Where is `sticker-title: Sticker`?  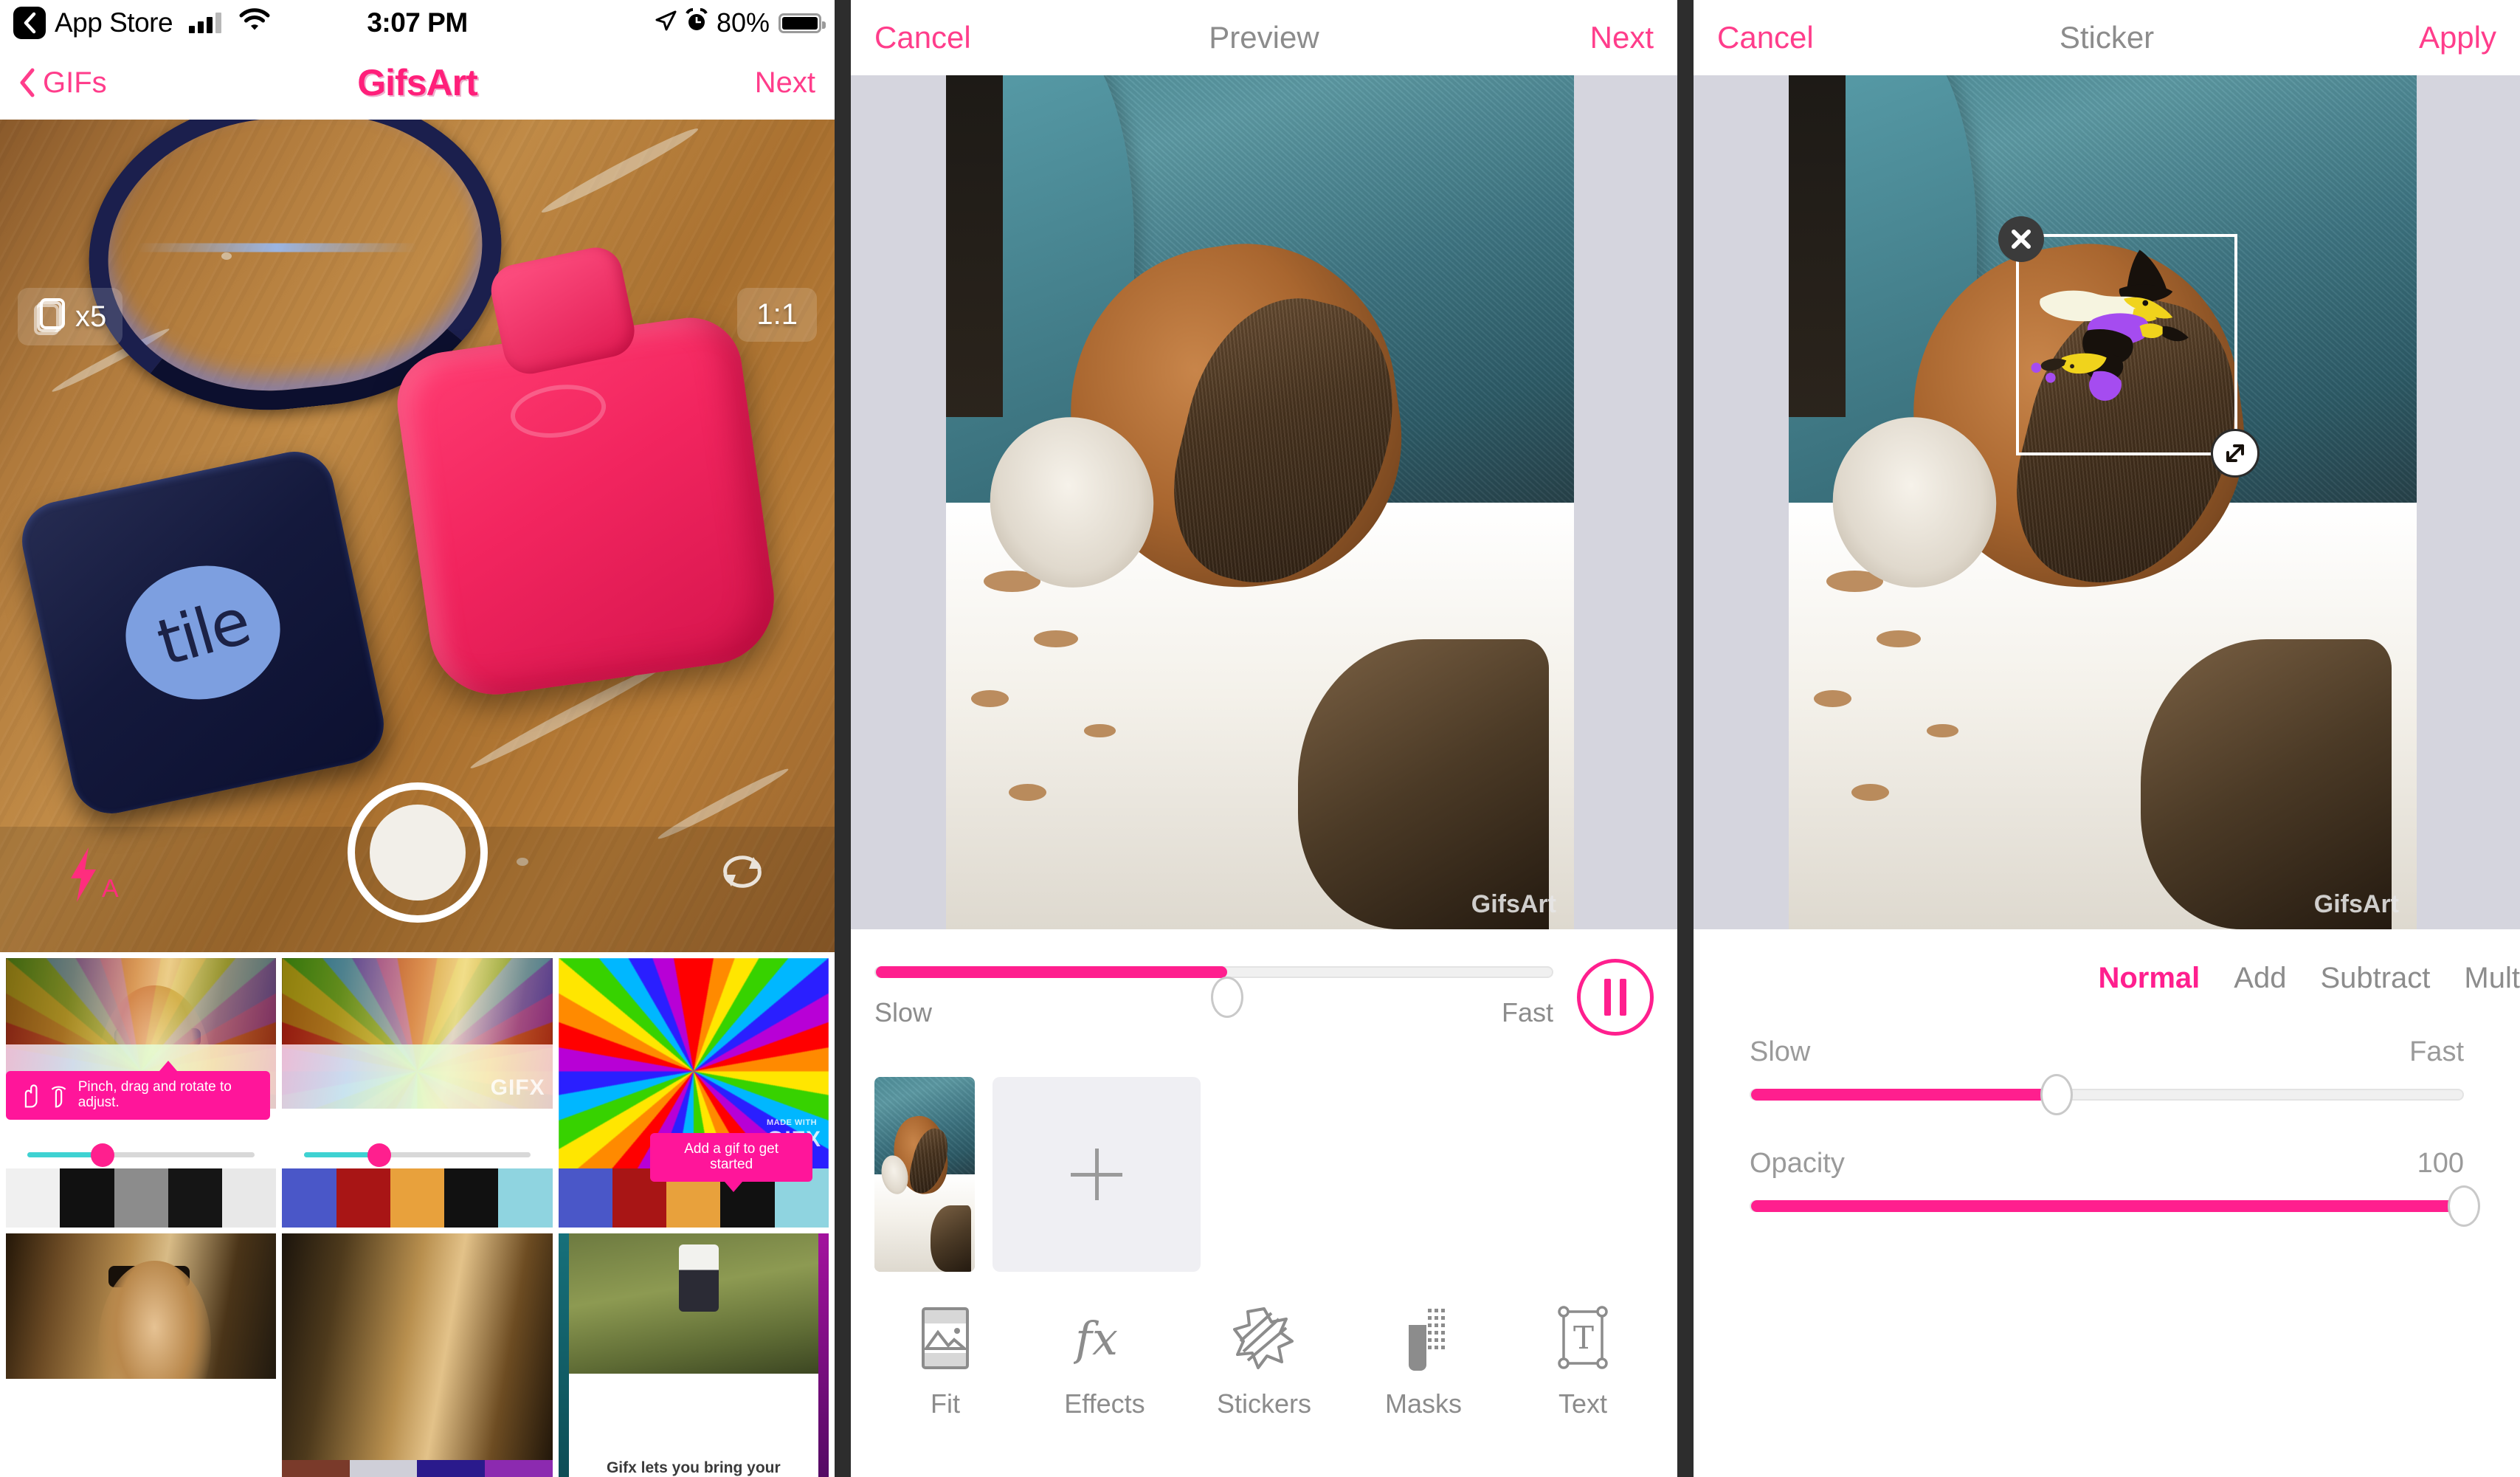 sticker-title: Sticker is located at coordinates (2107, 37).